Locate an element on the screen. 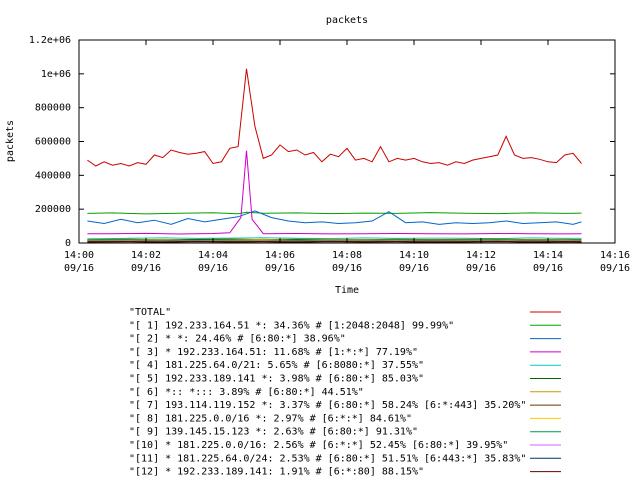 The width and height of the screenshot is (640, 480). y-tick-label: 1.2e+06 is located at coordinates (50, 40).